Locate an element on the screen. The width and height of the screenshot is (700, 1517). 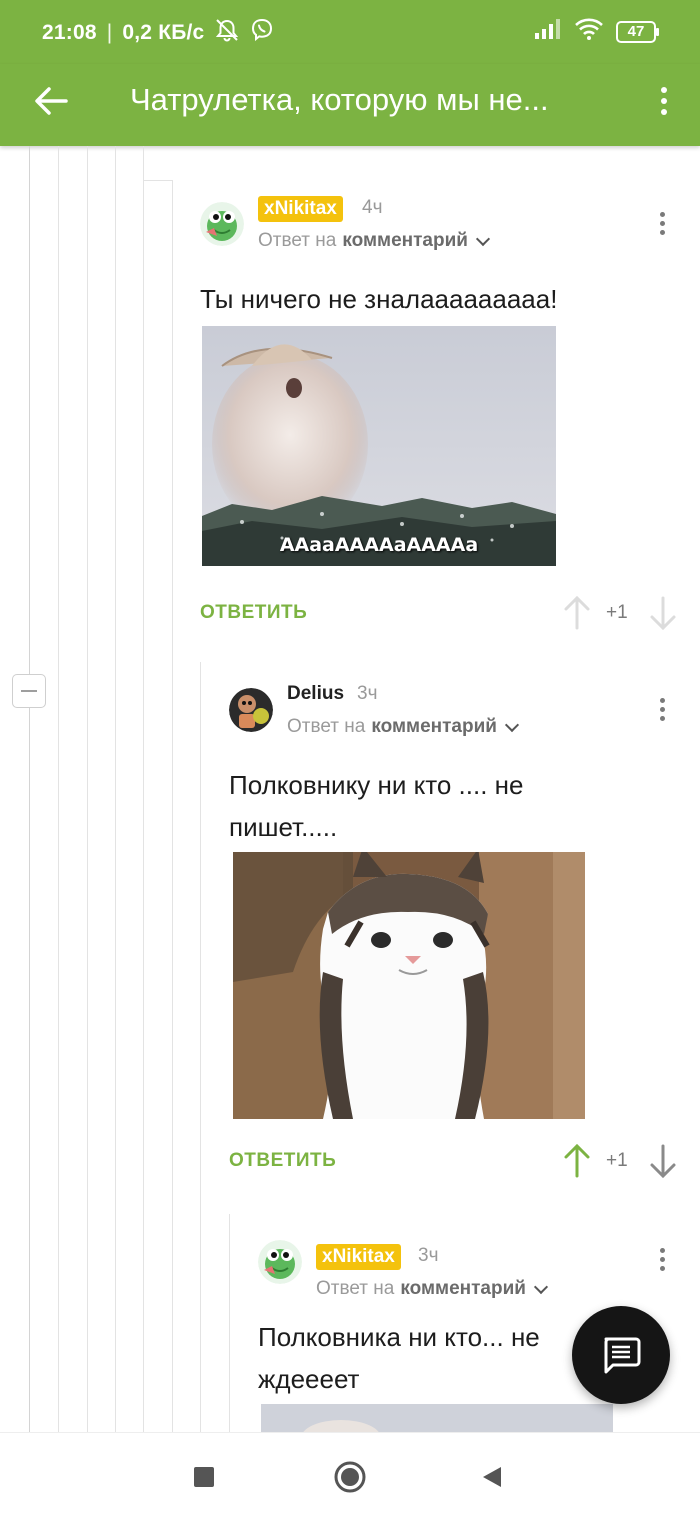
author-name: Delius is located at coordinates (315, 694).